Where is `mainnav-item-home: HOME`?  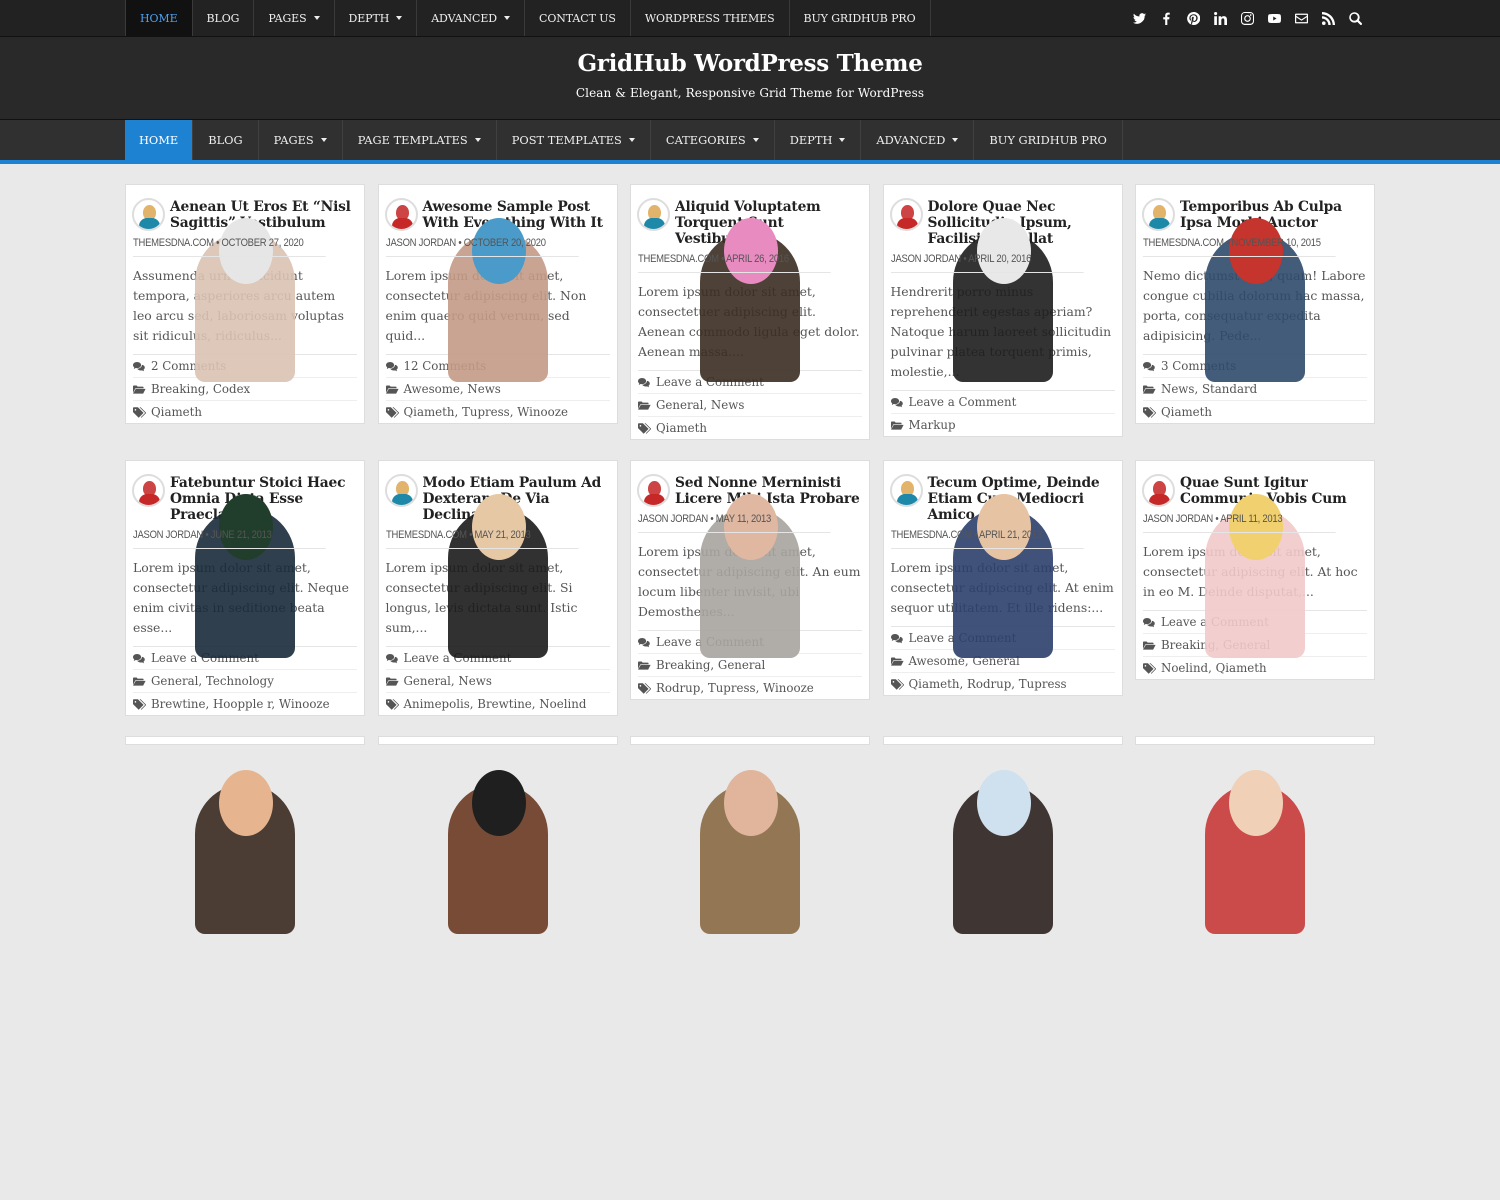
mainnav-item-home: HOME is located at coordinates (159, 140).